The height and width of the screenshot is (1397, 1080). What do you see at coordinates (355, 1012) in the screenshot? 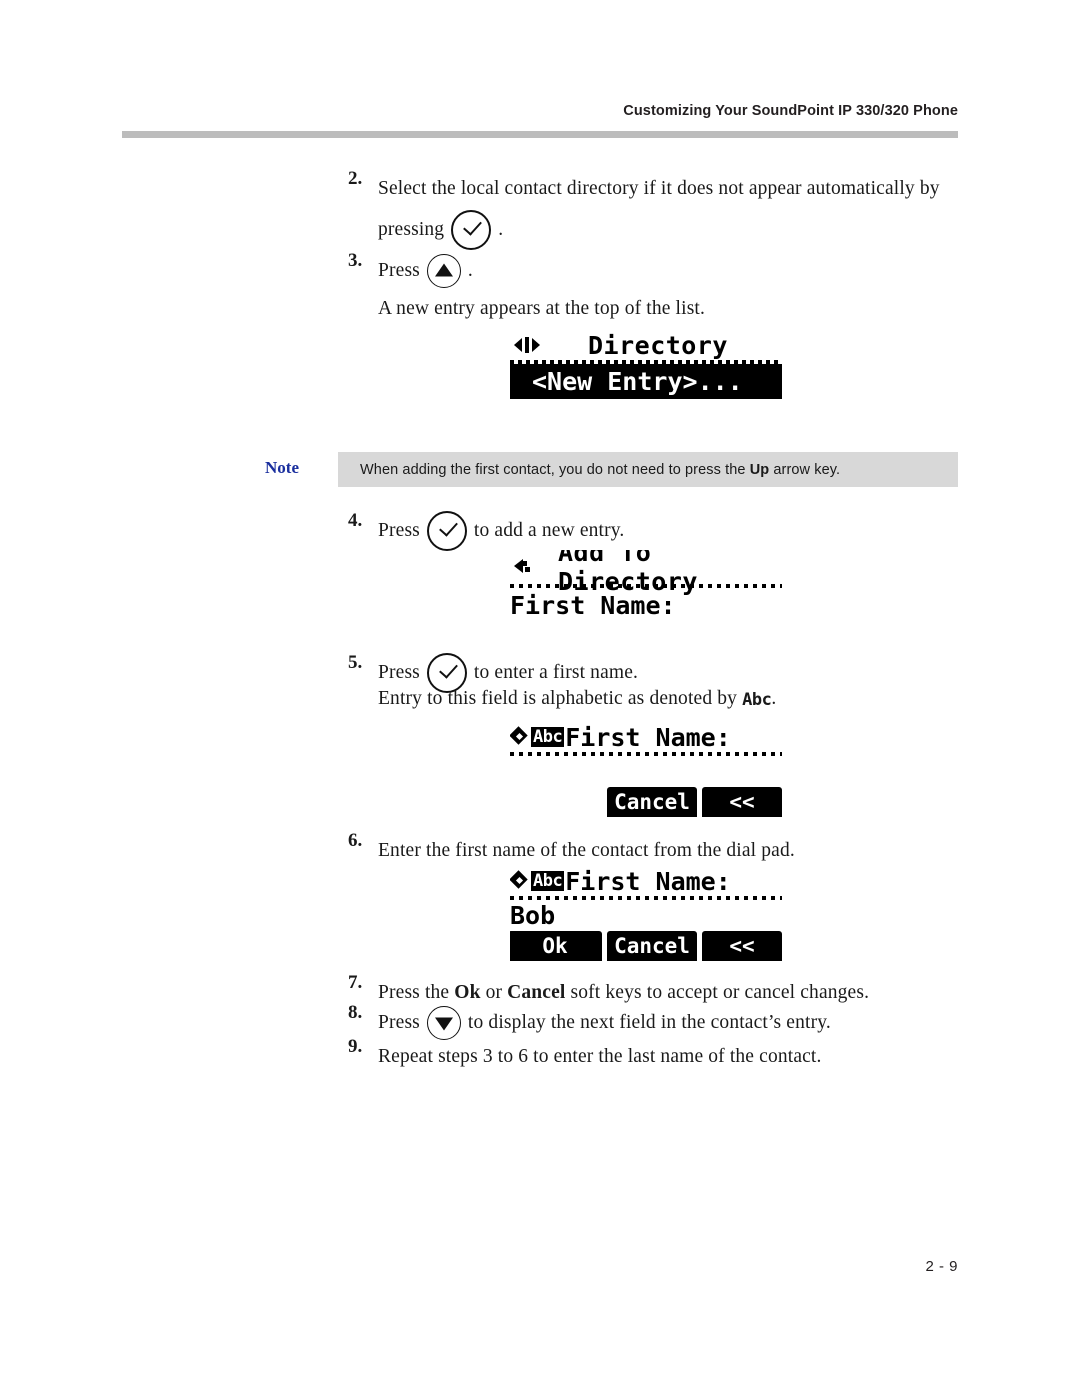
I see `step-number: 8.` at bounding box center [355, 1012].